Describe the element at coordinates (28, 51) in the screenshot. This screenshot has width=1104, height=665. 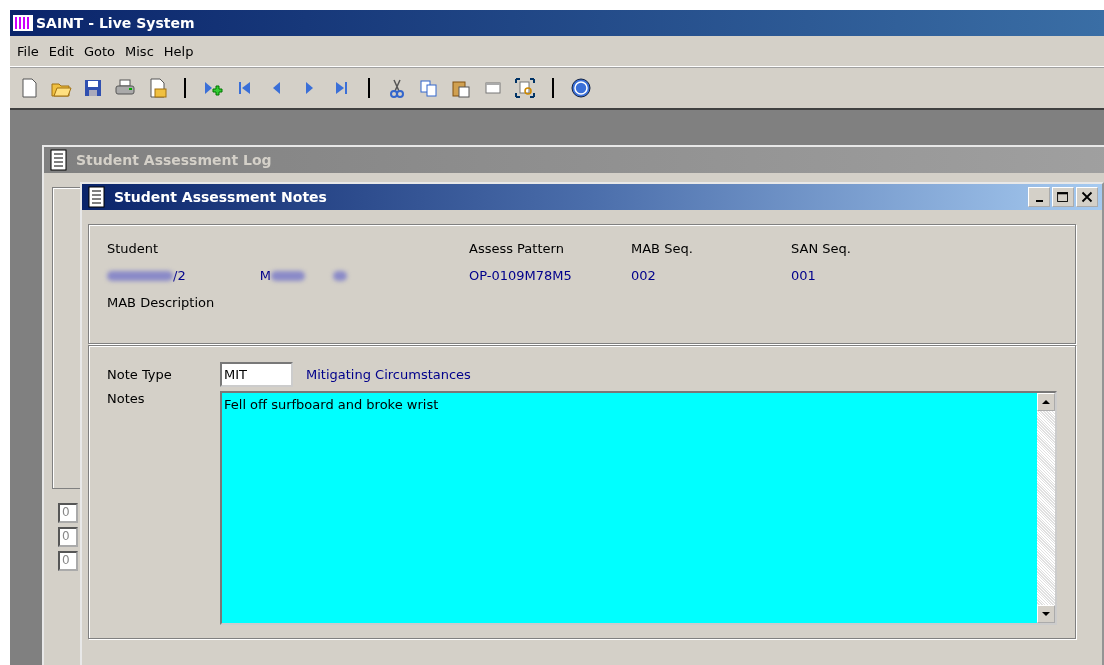
I see `menu-item: File` at that location.